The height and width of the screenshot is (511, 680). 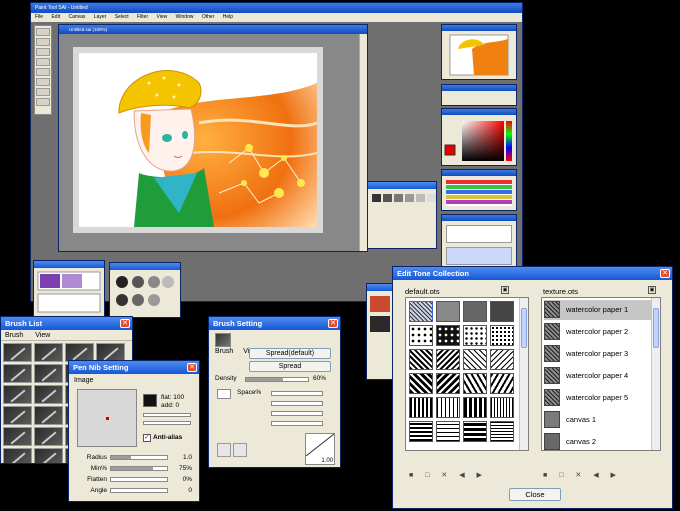 What do you see at coordinates (43, 52) in the screenshot?
I see `magic-wand-tool-button` at bounding box center [43, 52].